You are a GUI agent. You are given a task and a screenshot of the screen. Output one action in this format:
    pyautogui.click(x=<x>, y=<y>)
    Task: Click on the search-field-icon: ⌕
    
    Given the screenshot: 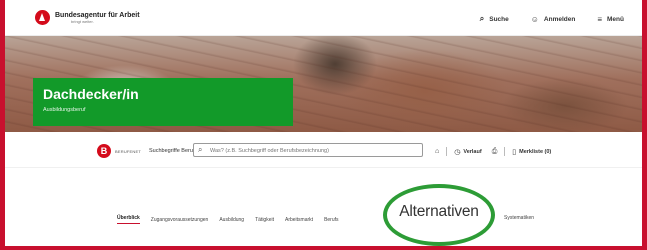 What is the action you would take?
    pyautogui.click(x=200, y=149)
    